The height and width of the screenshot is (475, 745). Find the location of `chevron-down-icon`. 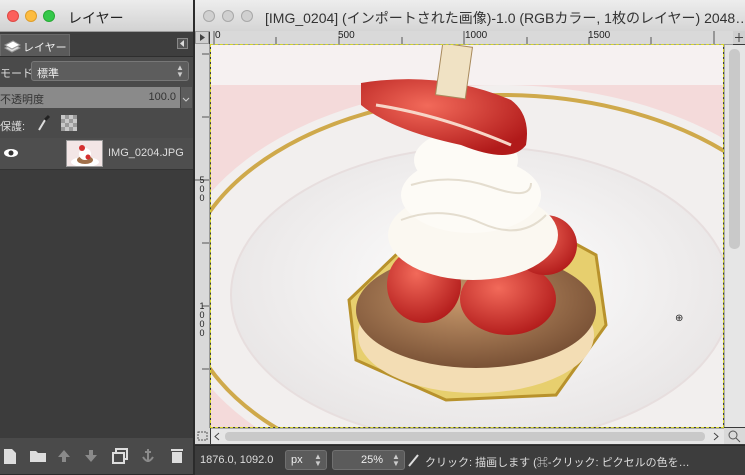

chevron-down-icon is located at coordinates (186, 99).